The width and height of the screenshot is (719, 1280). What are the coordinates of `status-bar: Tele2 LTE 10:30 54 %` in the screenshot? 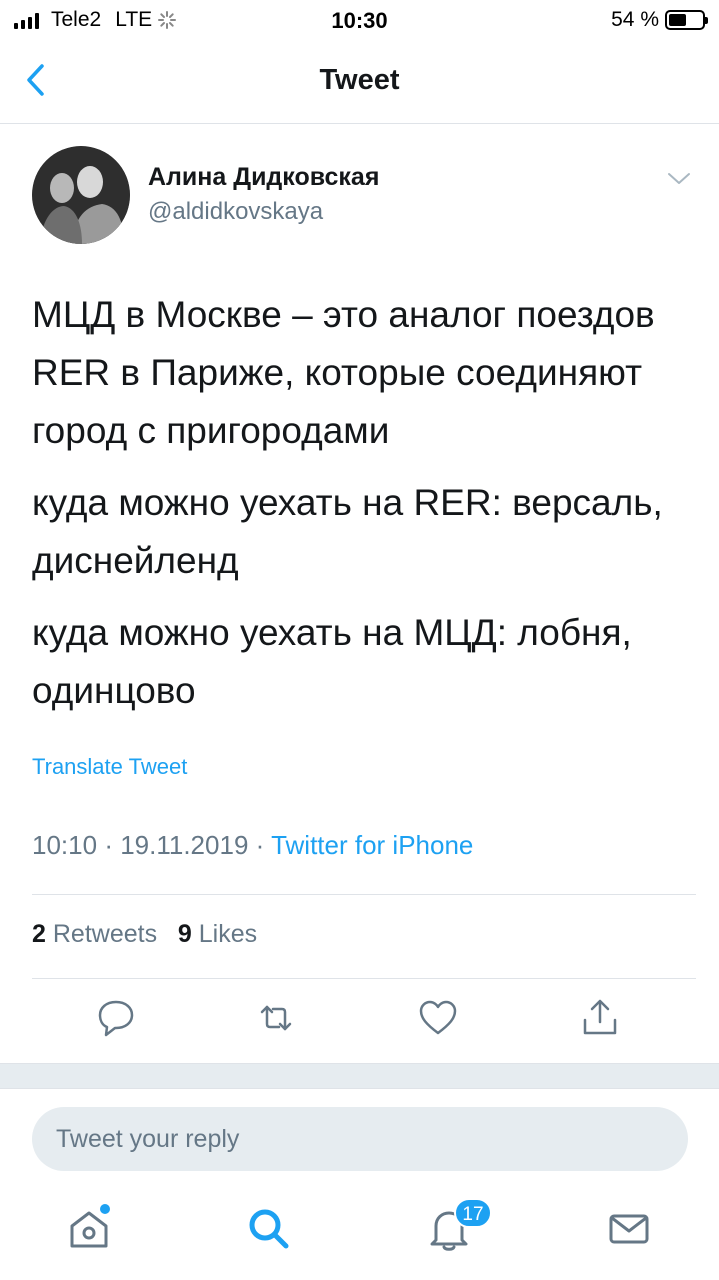 It's located at (359, 20).